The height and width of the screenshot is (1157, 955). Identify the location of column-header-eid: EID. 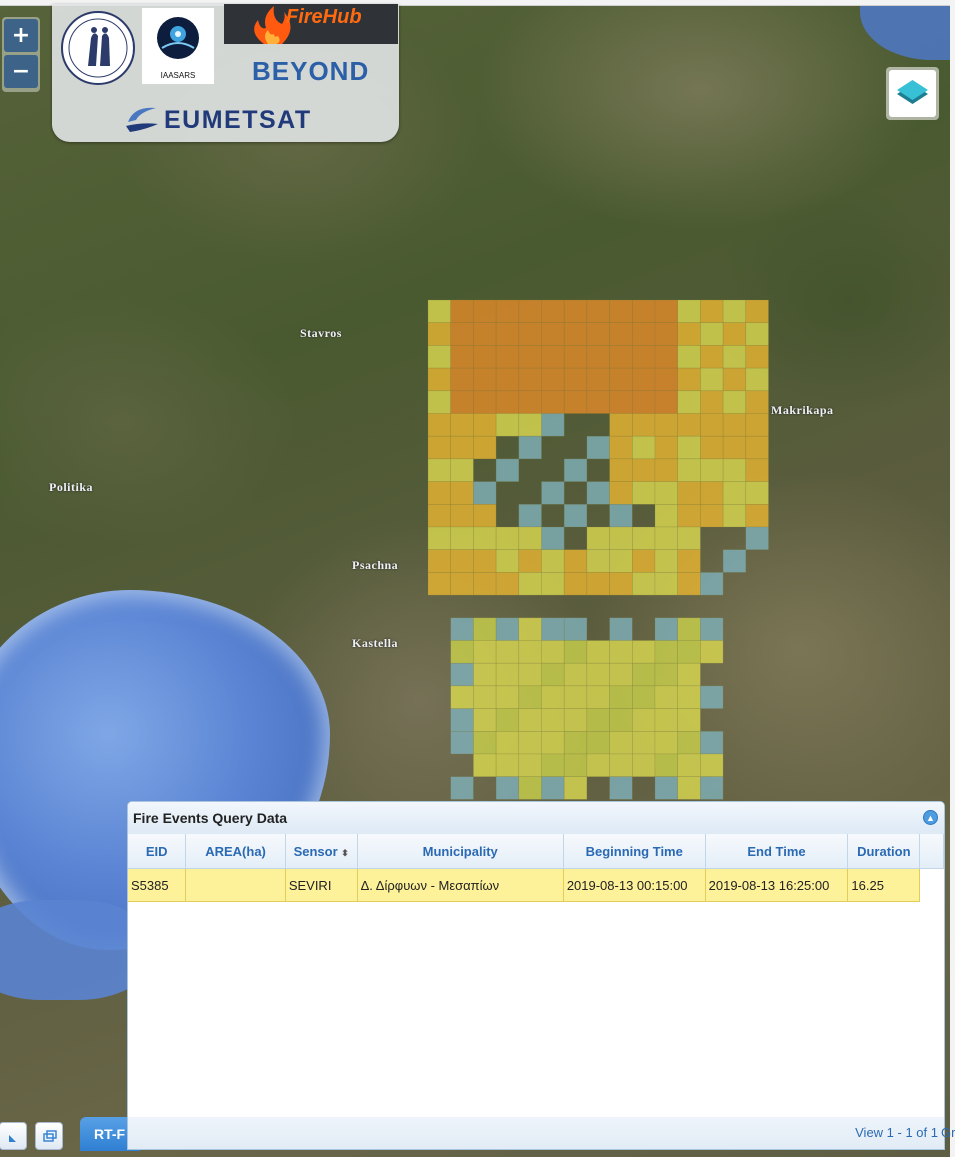
(157, 851).